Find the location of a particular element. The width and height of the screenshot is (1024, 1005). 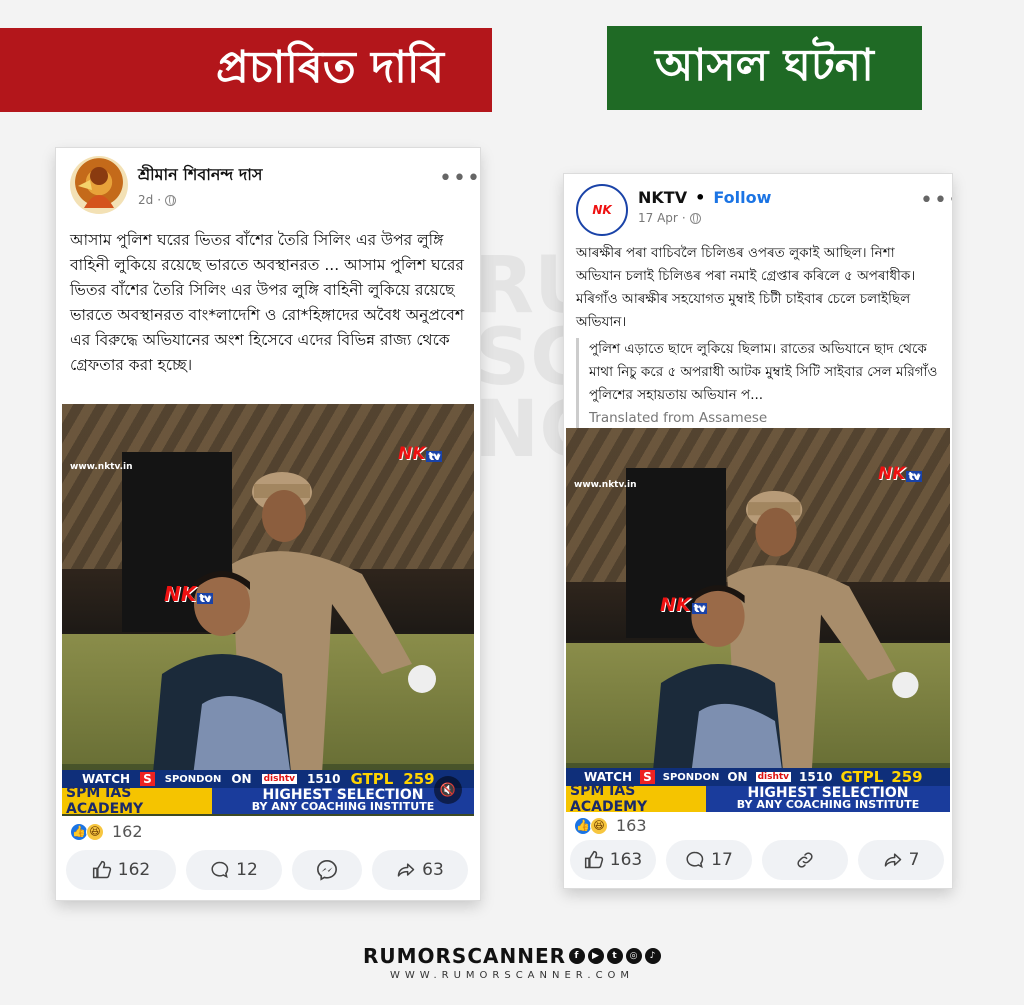

link-icon is located at coordinates (805, 860).